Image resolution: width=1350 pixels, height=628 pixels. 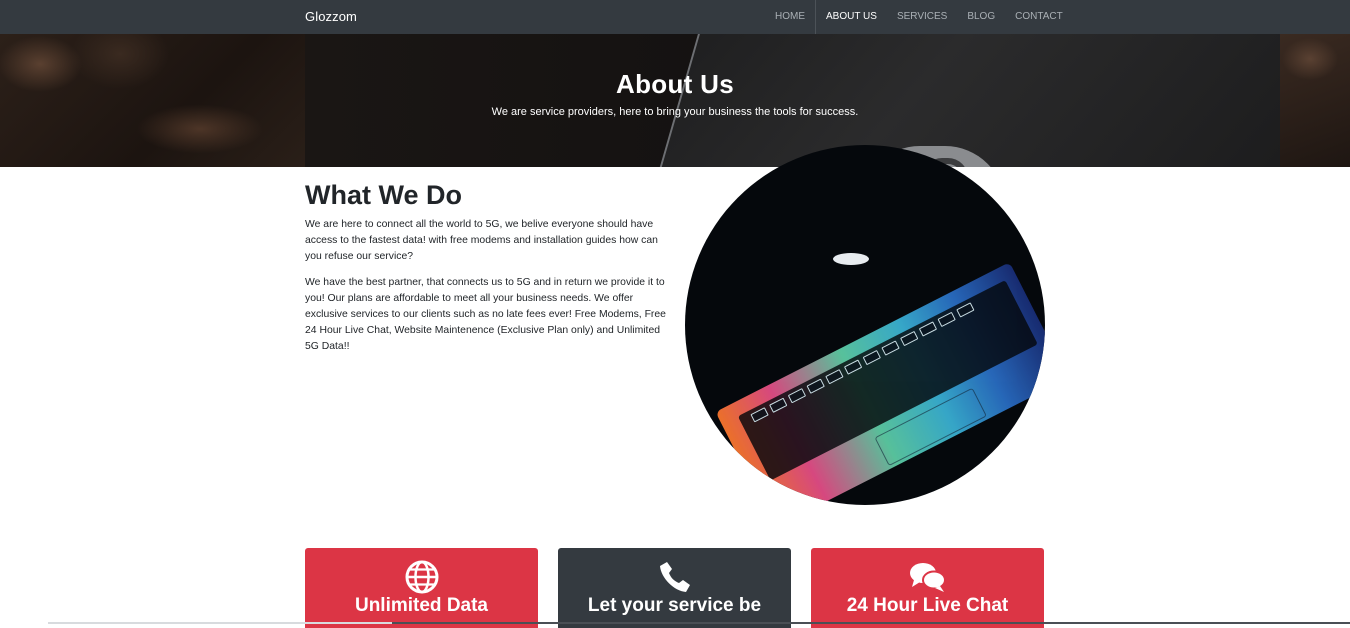 I want to click on card-unlimited-data: Unlimited Data, so click(x=421, y=588).